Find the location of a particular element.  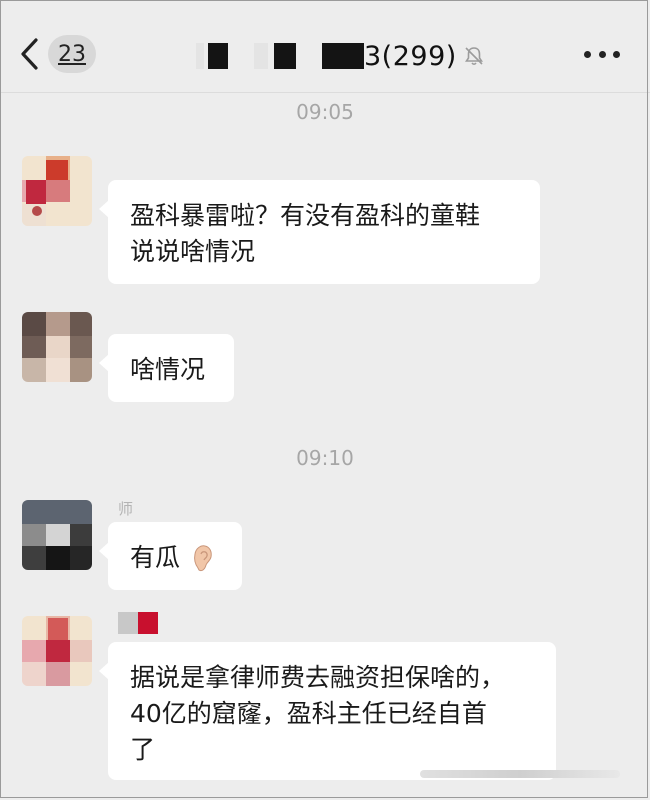

chat-header: 23 3(299) is located at coordinates (325, 46).